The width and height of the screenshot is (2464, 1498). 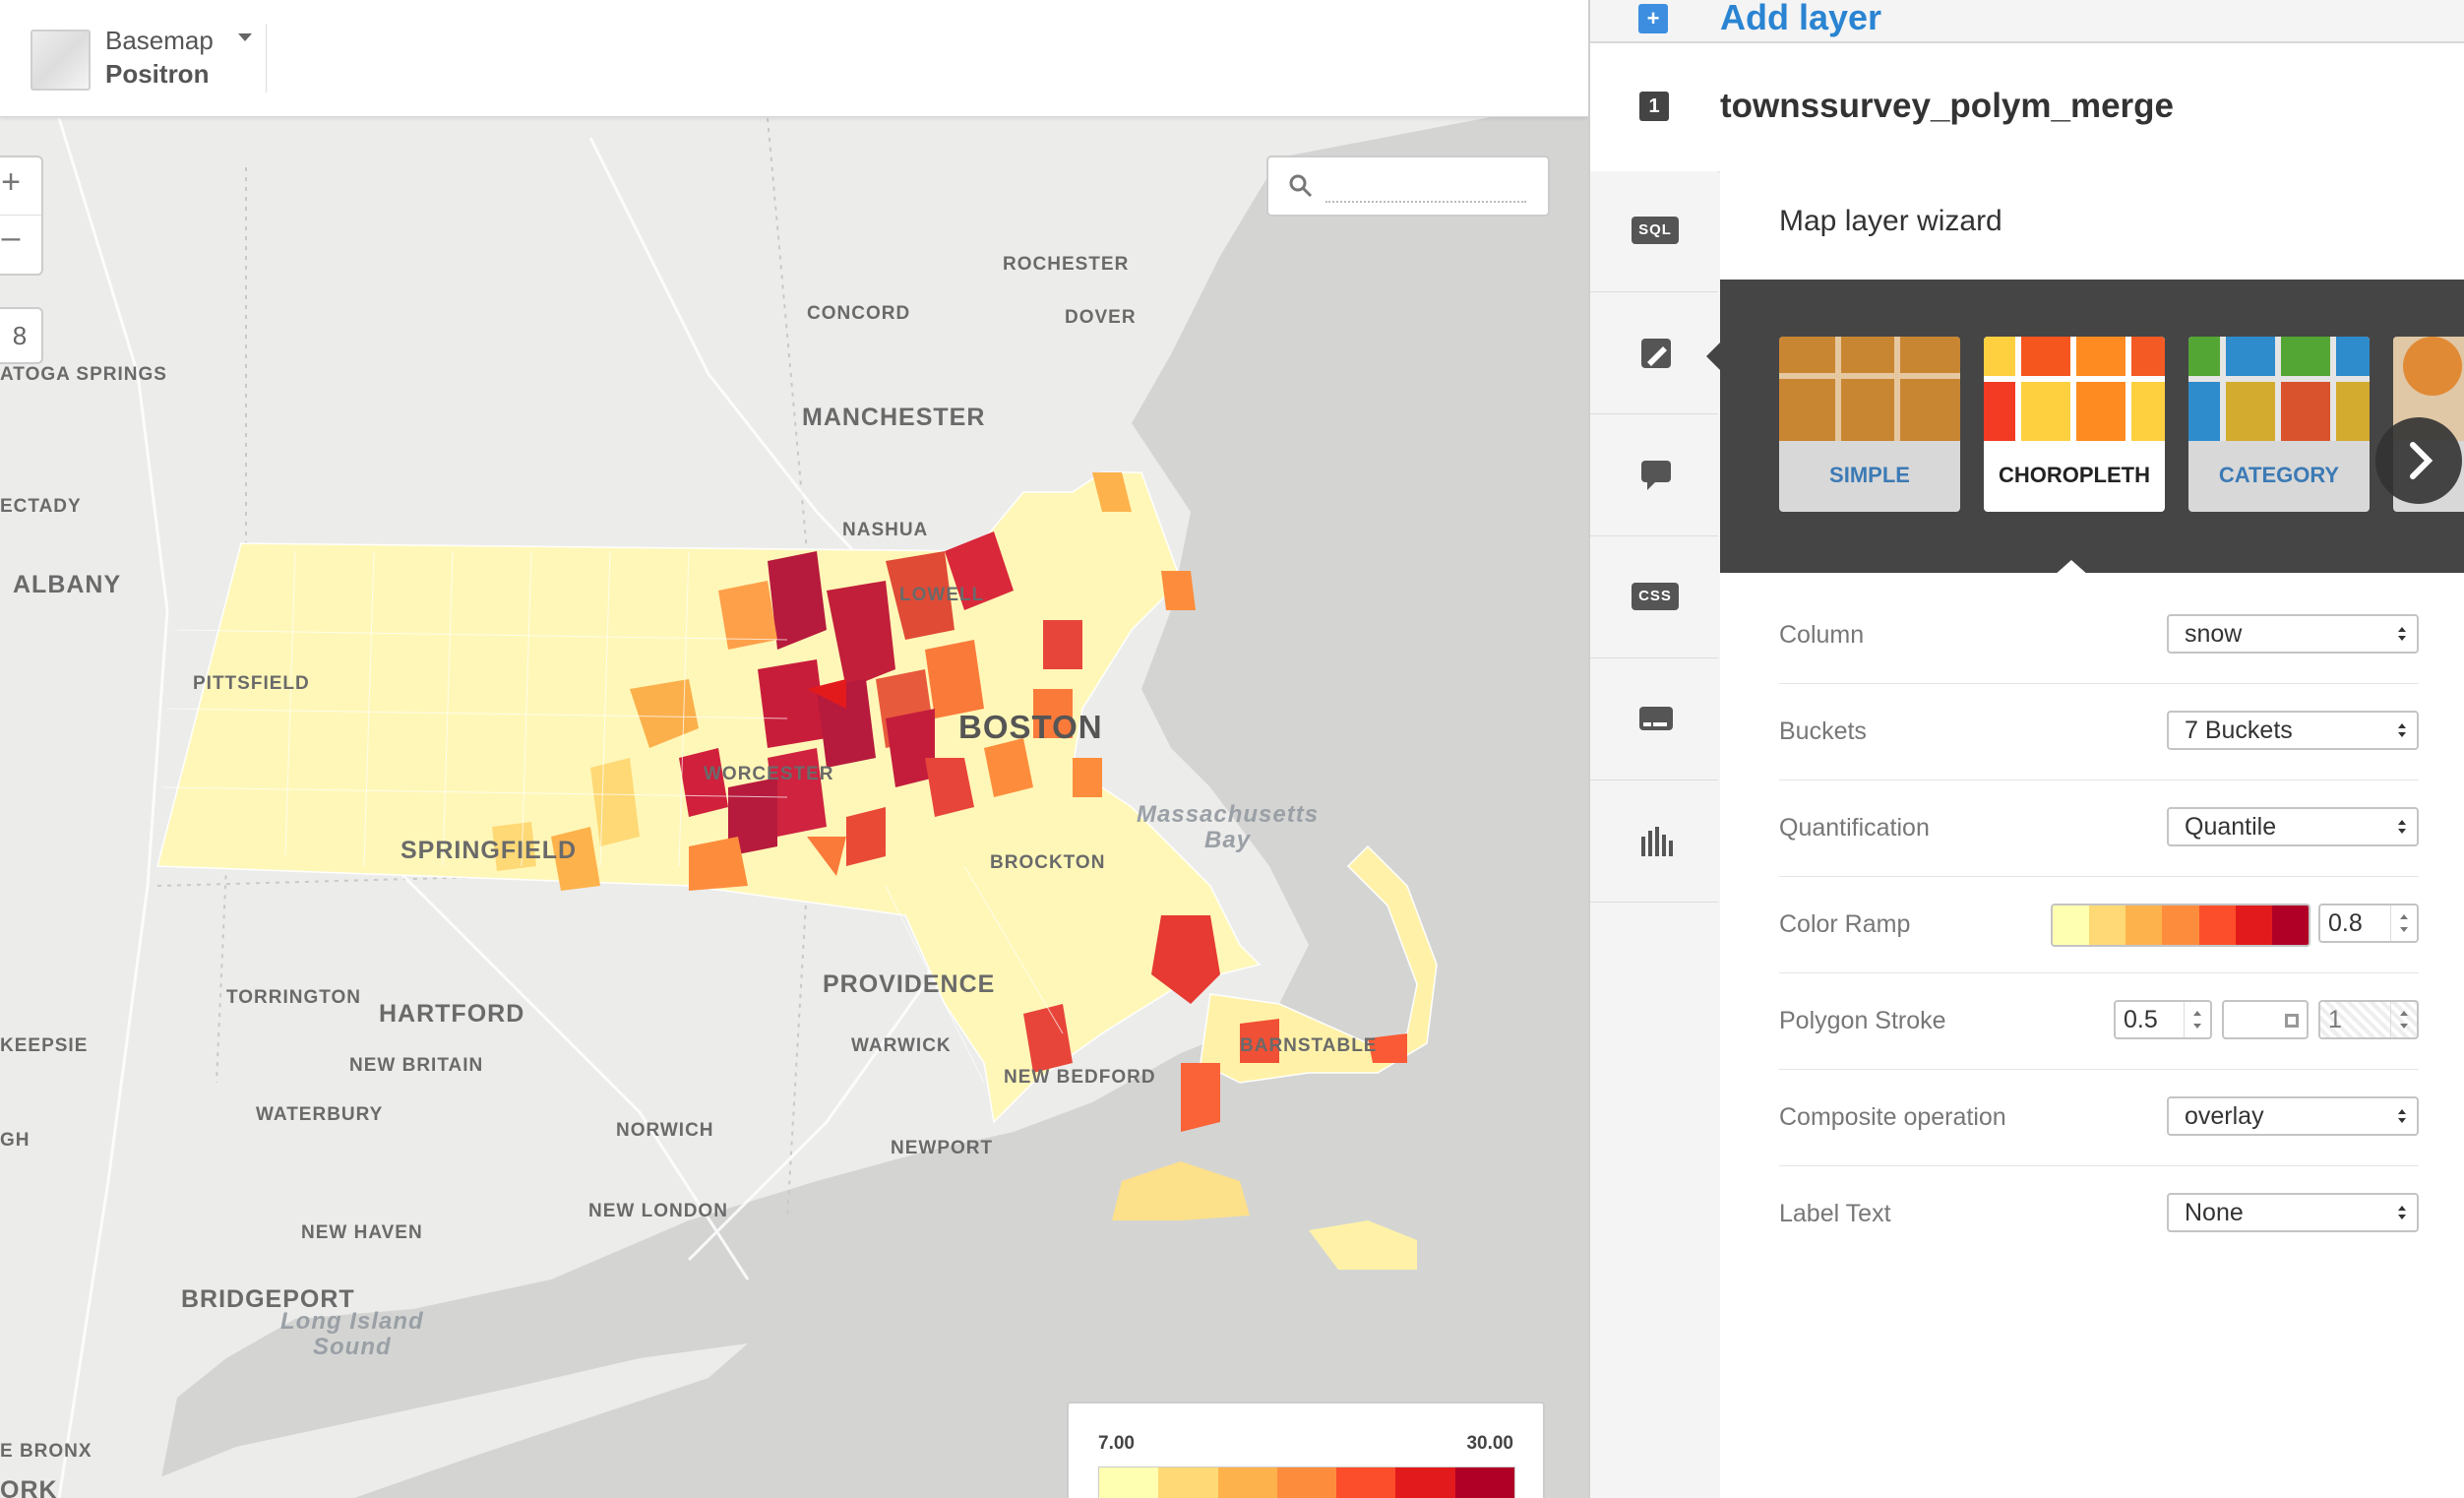 What do you see at coordinates (1228, 827) in the screenshot?
I see `label-massachusetts-bay: Massachusetts Bay` at bounding box center [1228, 827].